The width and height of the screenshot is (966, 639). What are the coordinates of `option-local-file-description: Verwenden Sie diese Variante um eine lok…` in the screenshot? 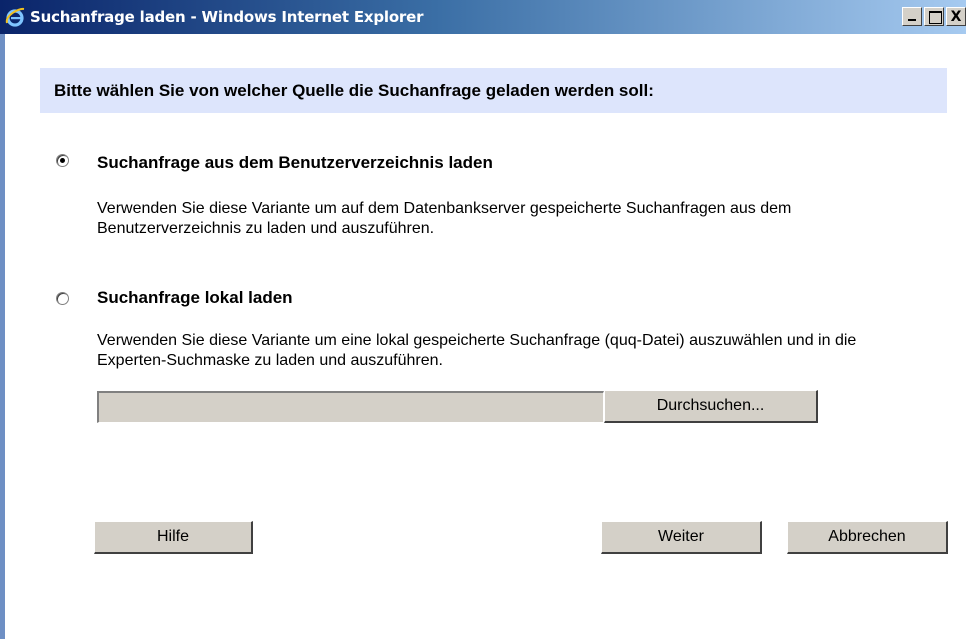 It's located at (477, 350).